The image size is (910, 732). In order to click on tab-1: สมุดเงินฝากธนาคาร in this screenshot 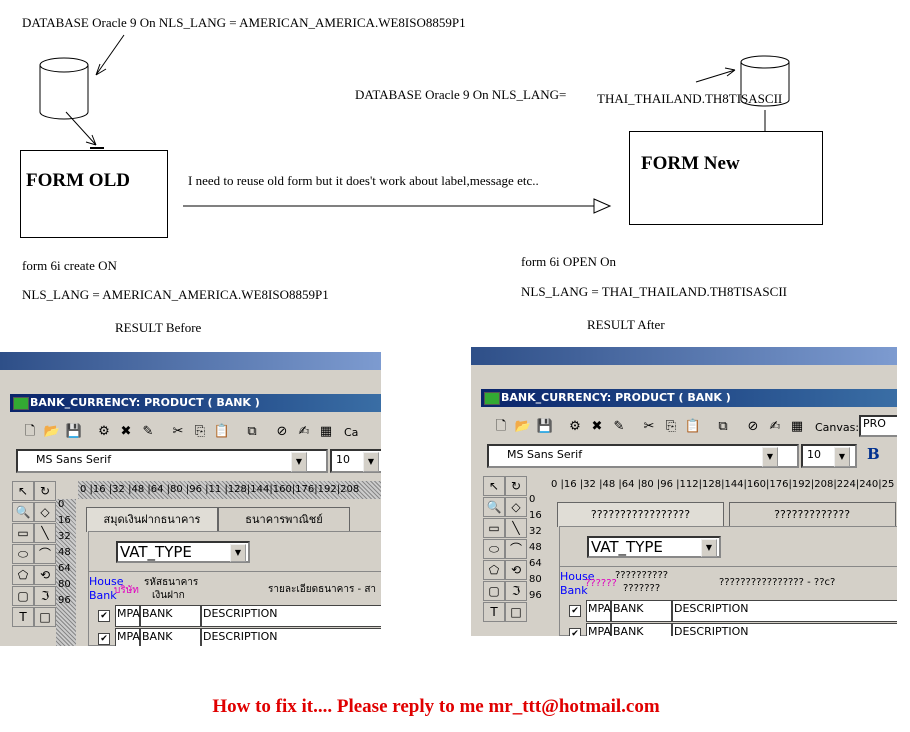, I will do `click(152, 519)`.